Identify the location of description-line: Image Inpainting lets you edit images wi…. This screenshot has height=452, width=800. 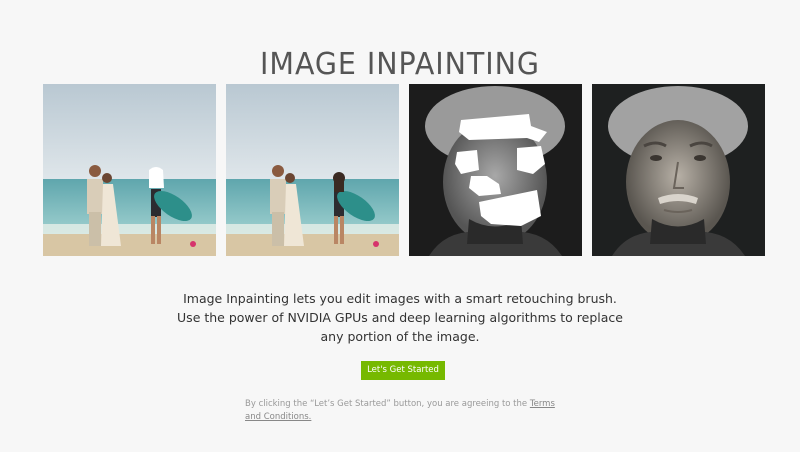
(400, 298).